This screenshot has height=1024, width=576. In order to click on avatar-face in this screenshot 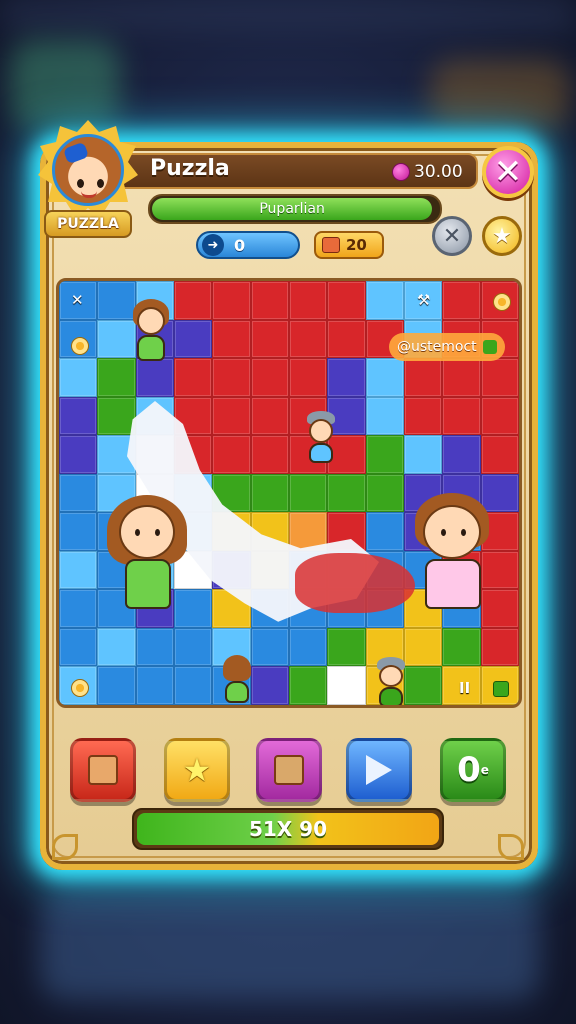, I will do `click(88, 170)`.